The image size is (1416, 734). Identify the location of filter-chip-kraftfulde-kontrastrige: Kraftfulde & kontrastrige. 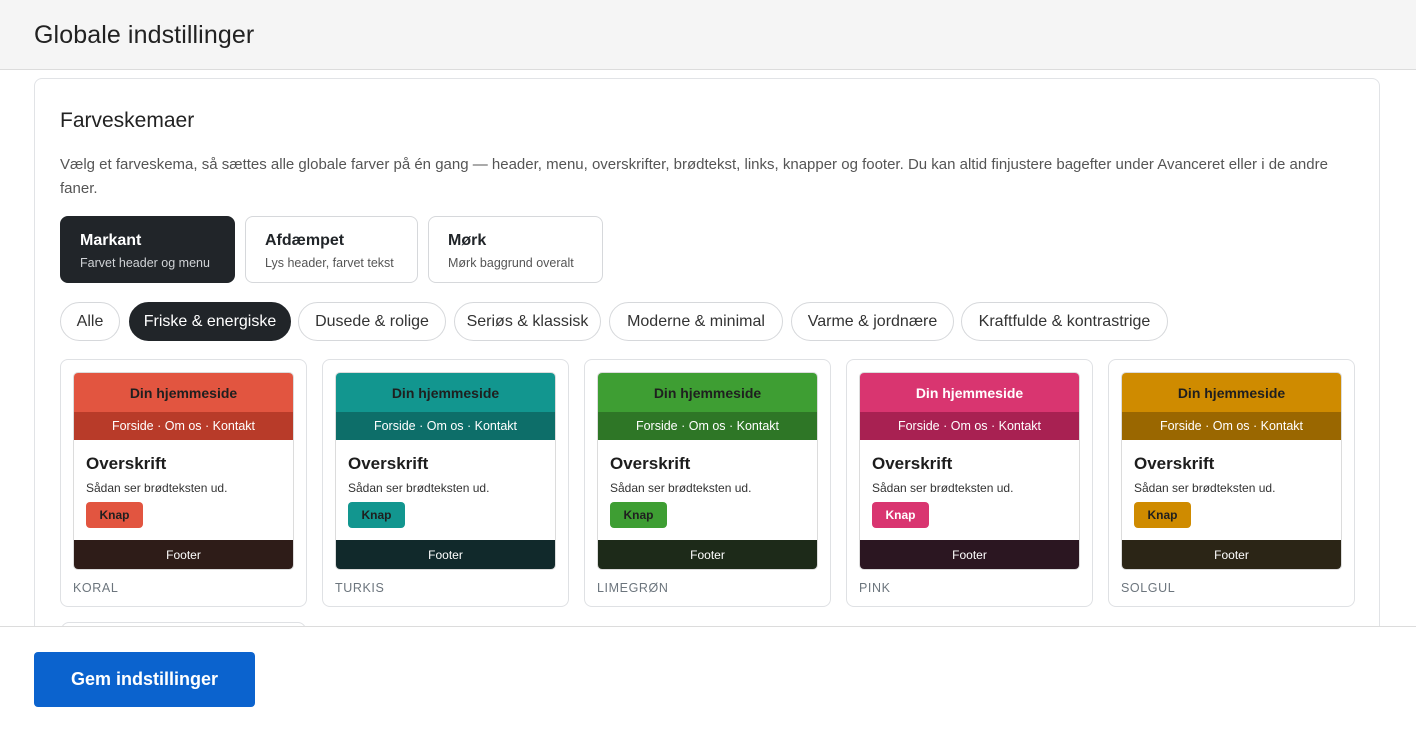
(1064, 321).